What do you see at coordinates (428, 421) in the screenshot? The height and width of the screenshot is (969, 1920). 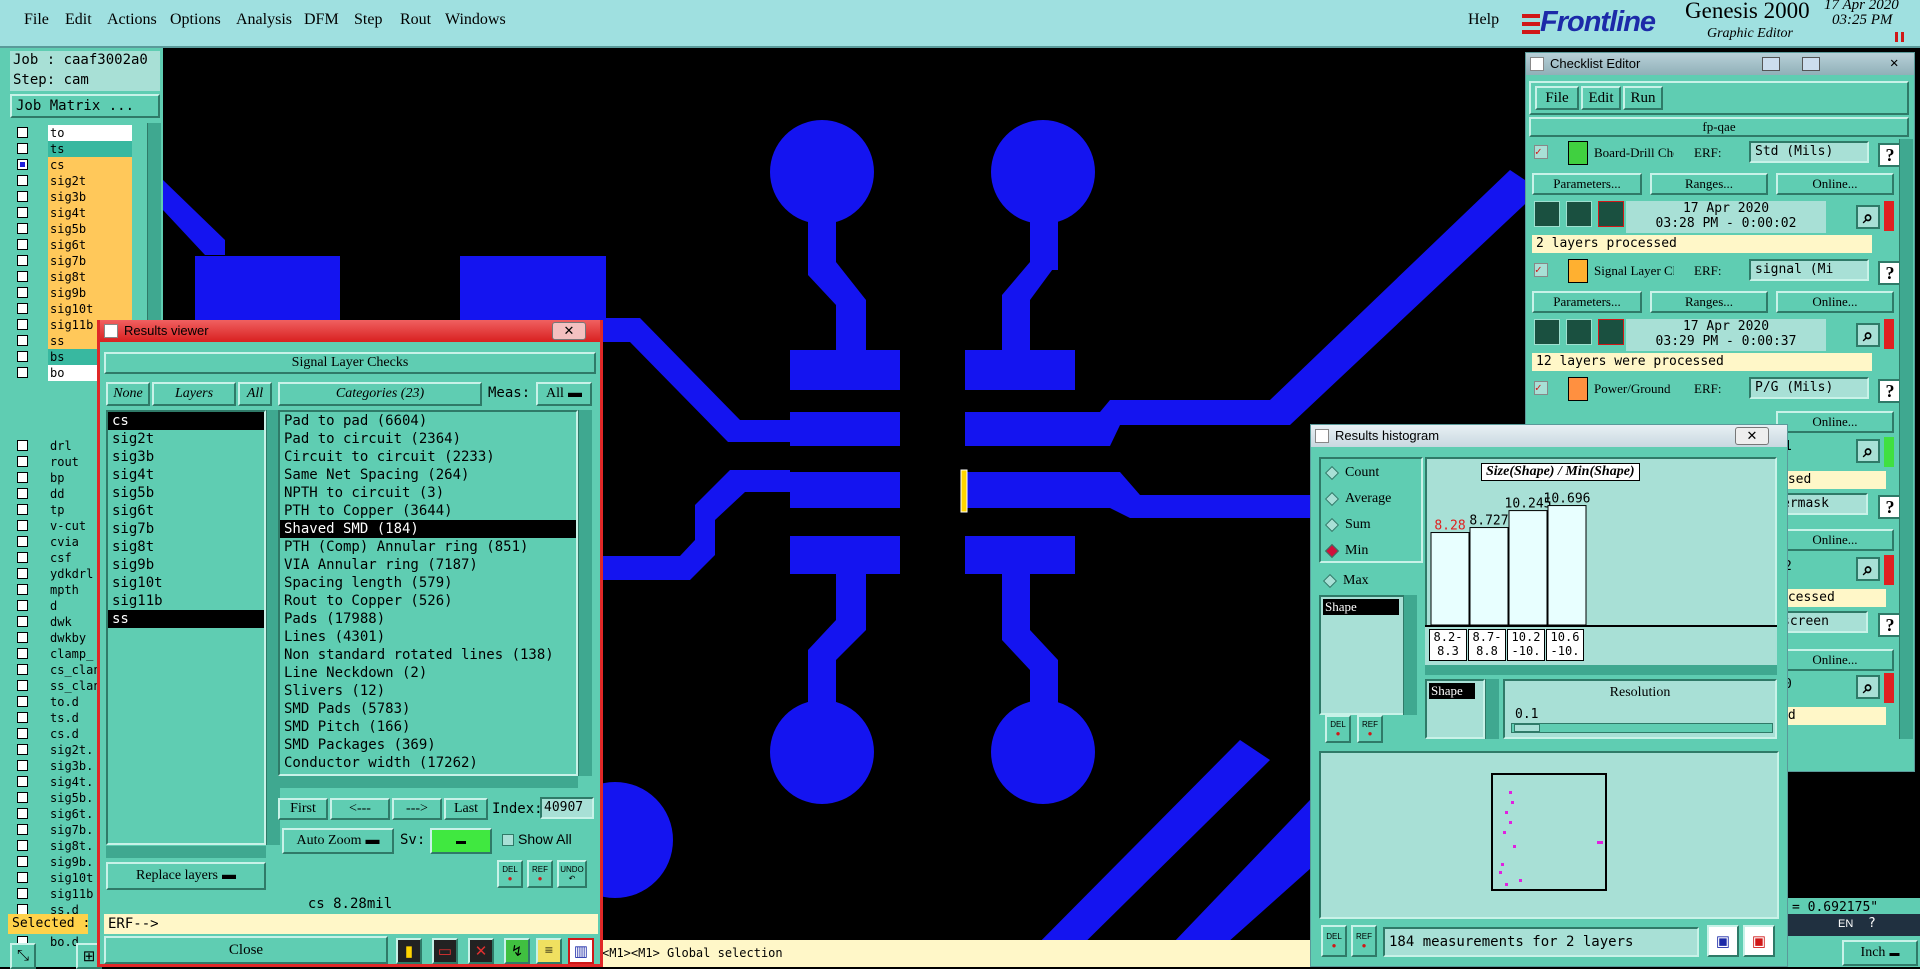 I see `results-category-item: Pad to pad (6604)` at bounding box center [428, 421].